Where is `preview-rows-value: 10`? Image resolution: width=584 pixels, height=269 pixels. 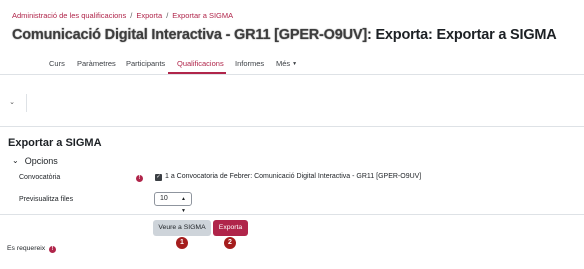 preview-rows-value: 10 is located at coordinates (164, 198).